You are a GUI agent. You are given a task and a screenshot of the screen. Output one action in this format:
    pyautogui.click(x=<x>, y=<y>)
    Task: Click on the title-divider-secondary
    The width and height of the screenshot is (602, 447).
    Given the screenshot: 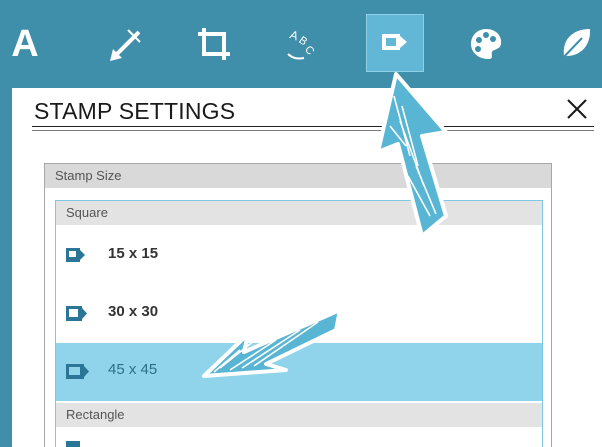 What is the action you would take?
    pyautogui.click(x=313, y=130)
    